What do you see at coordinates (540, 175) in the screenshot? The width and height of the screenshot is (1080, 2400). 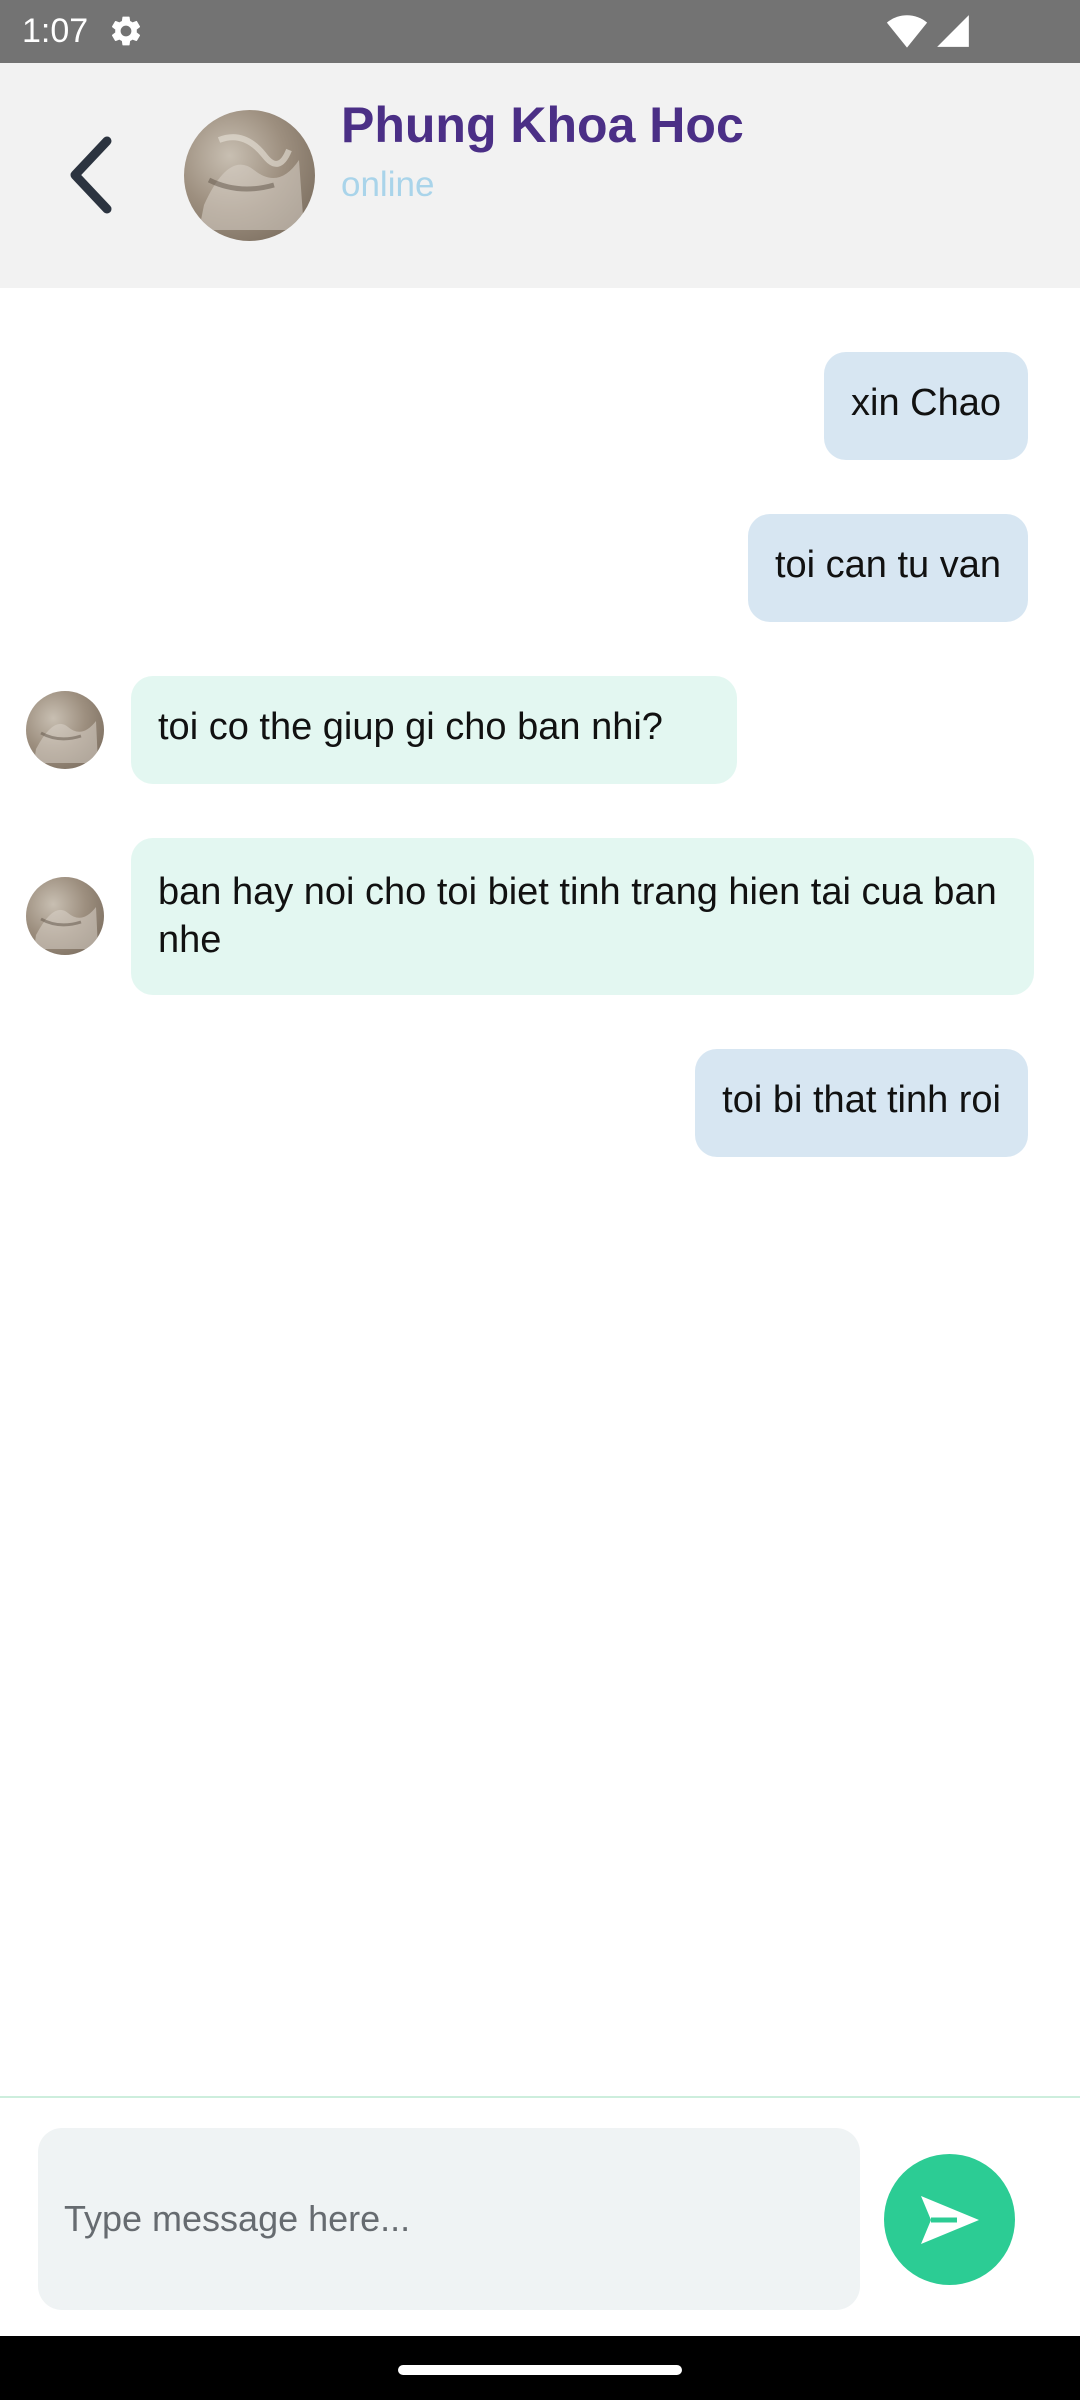 I see `chat-header: Phung Khoa Hoc online` at bounding box center [540, 175].